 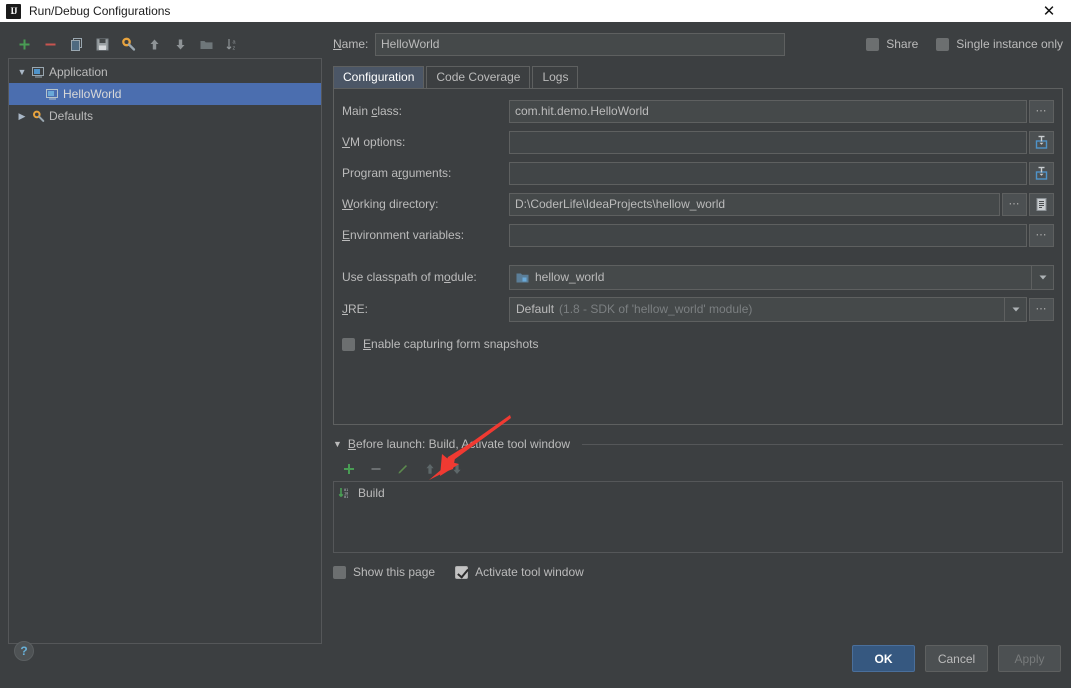 I want to click on sort-az-icon: a z, so click(x=232, y=44).